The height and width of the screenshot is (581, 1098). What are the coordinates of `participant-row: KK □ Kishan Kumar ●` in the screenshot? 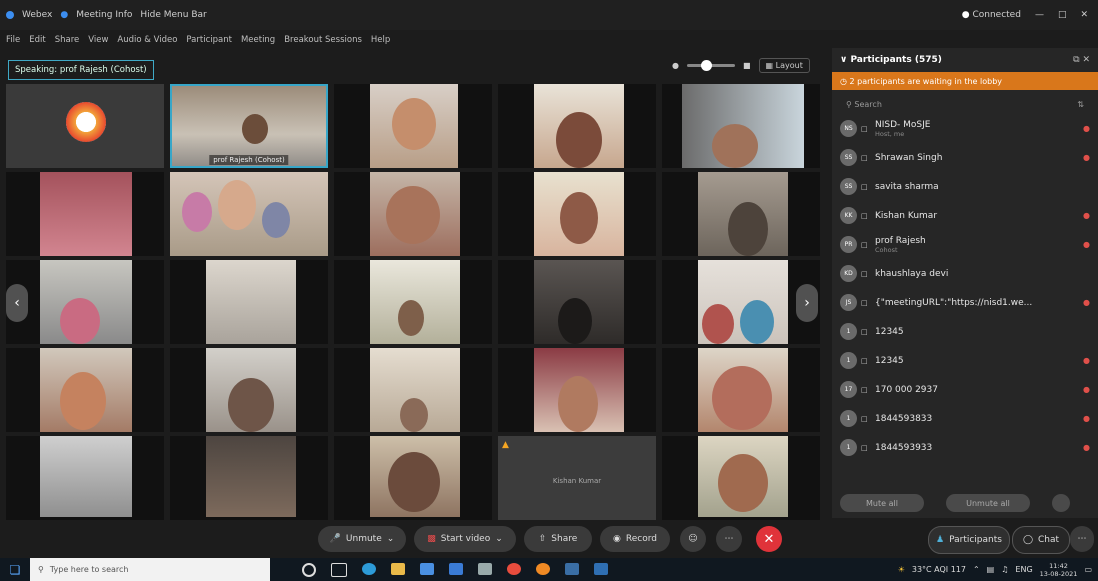 It's located at (965, 215).